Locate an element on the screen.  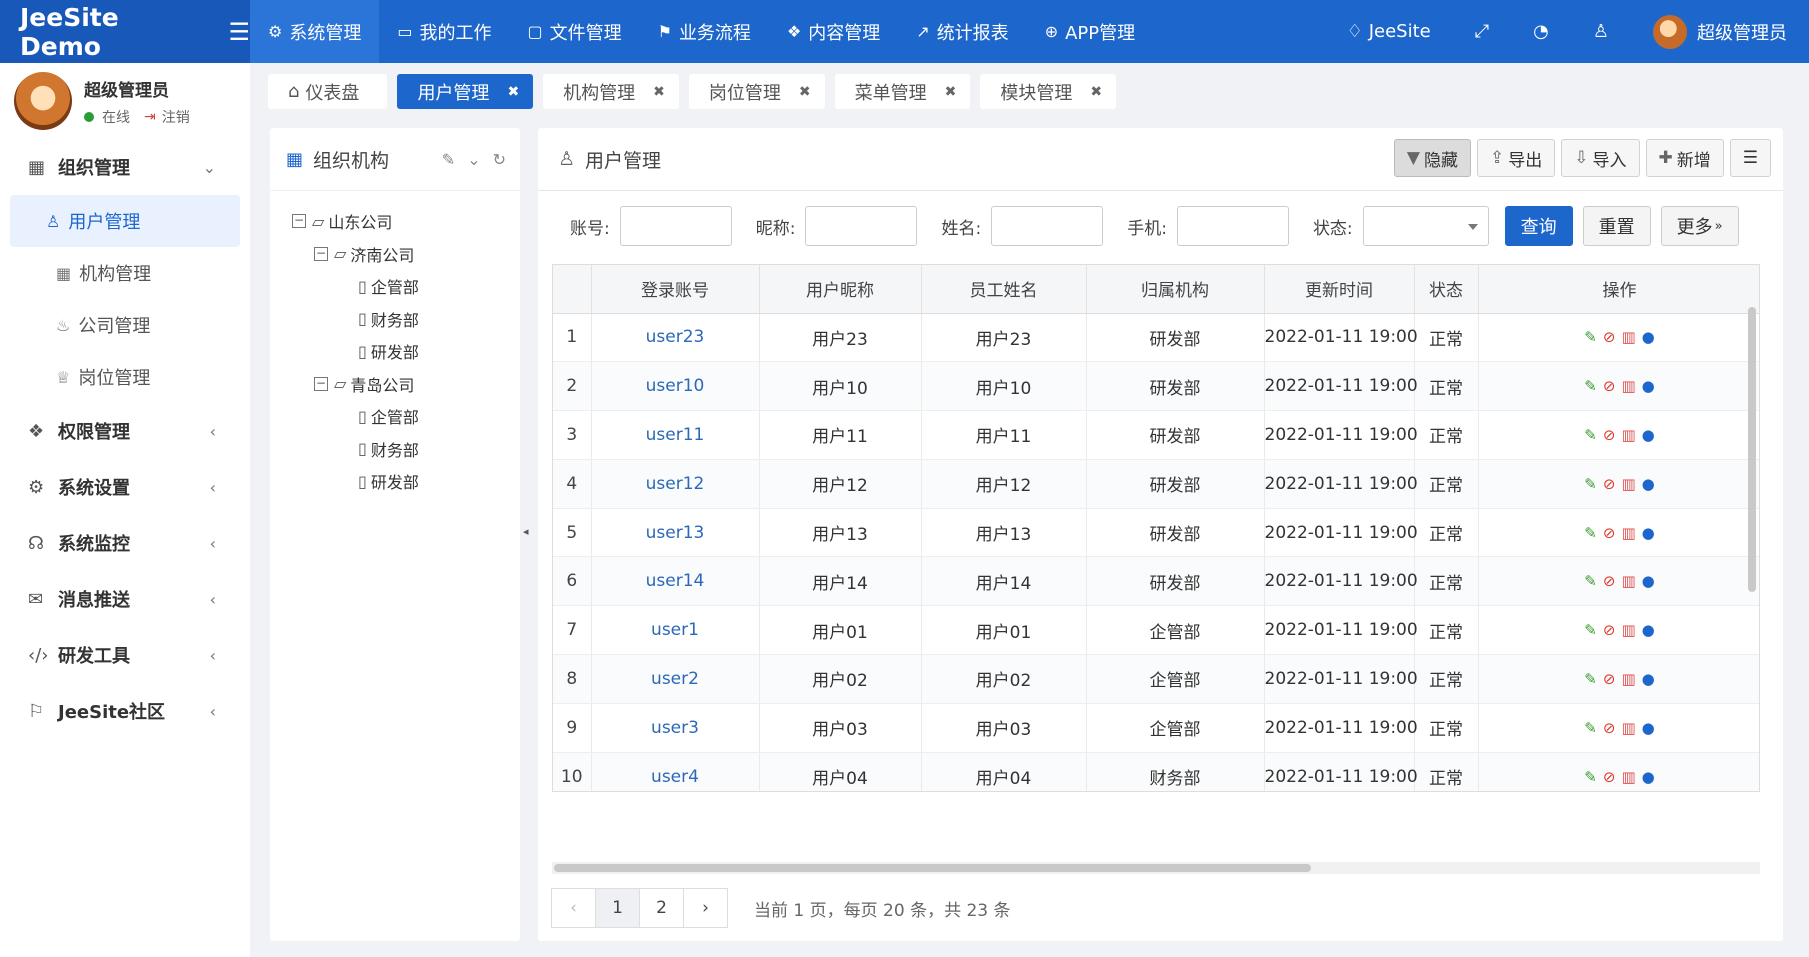
dashboard-icon: ◔ is located at coordinates (1541, 31).